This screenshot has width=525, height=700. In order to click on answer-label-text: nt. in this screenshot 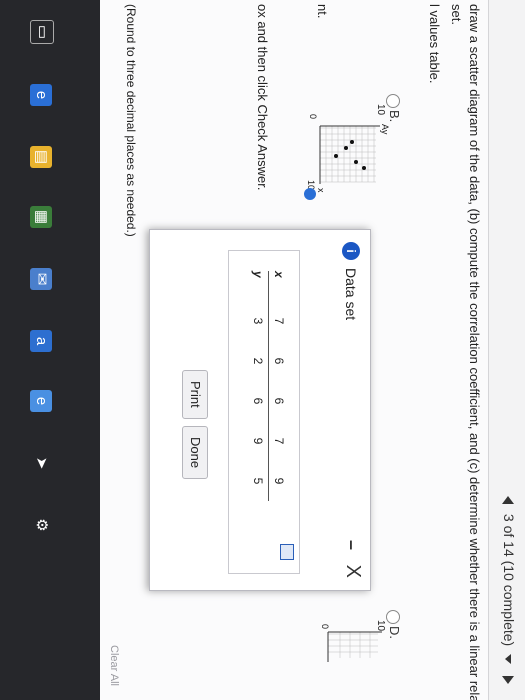, I will do `click(322, 11)`.